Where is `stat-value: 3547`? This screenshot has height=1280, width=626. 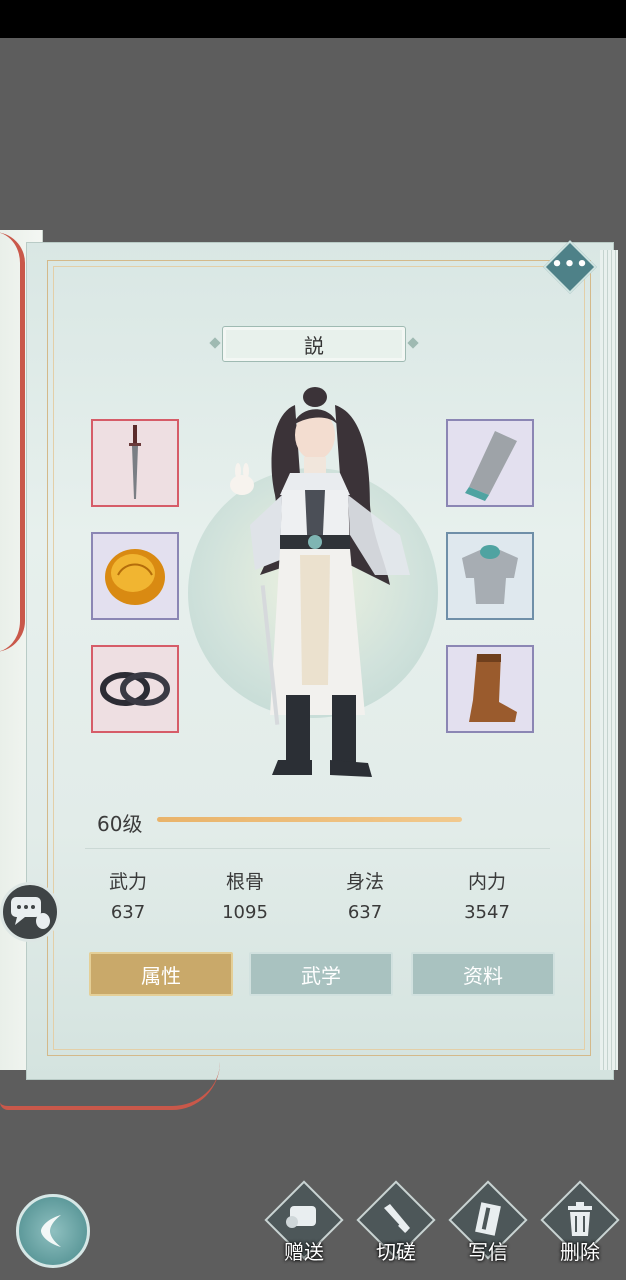
stat-value: 3547 is located at coordinates (487, 912).